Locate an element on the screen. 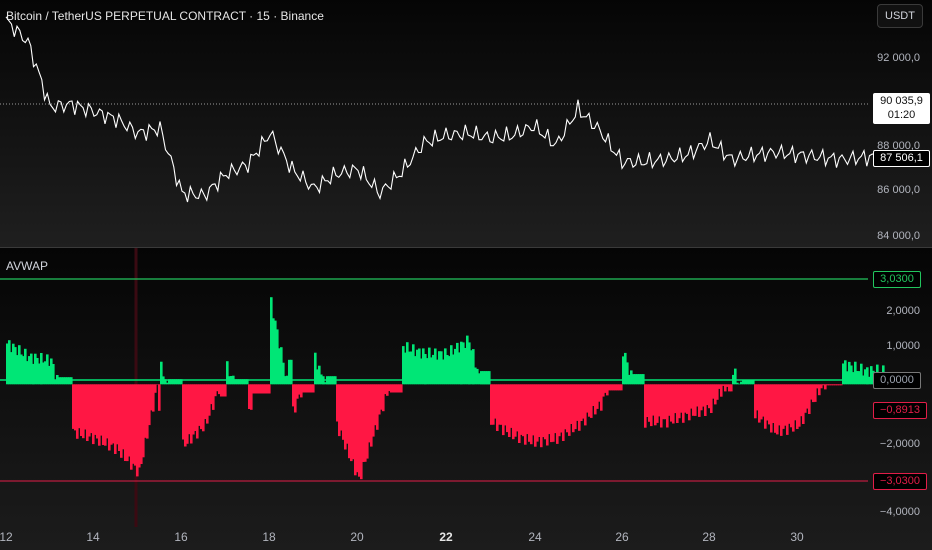  price-tick: 92 000,0 is located at coordinates (898, 58).